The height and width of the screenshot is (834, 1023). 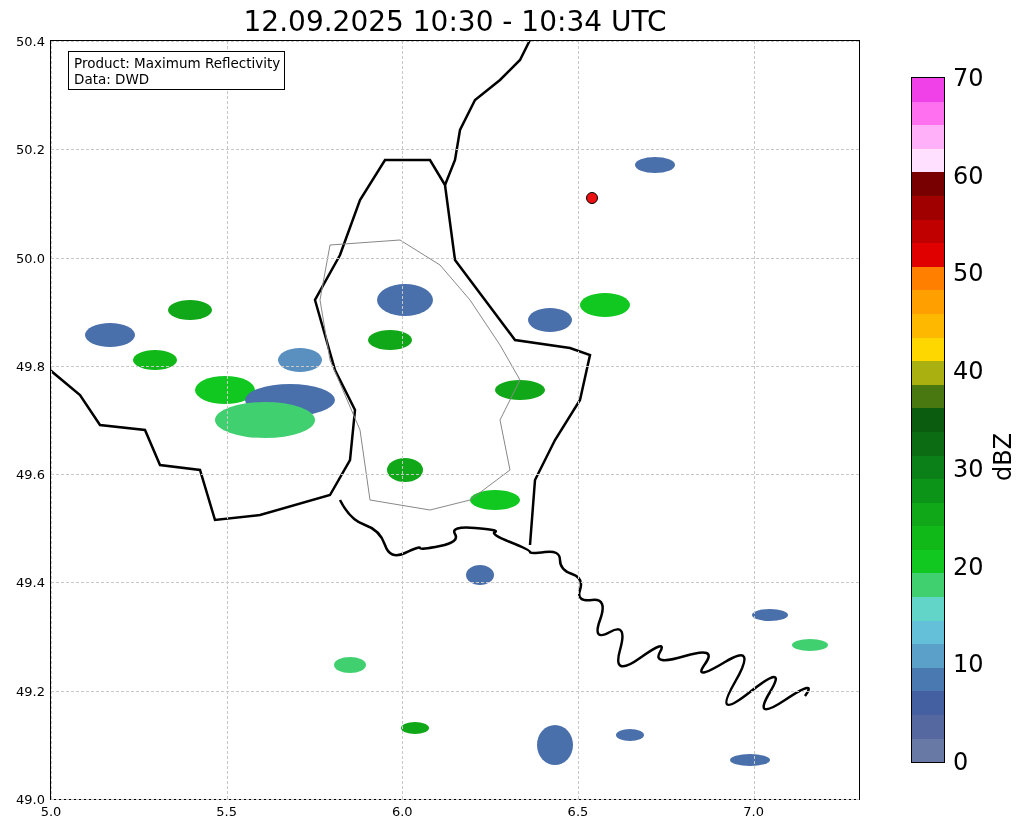 What do you see at coordinates (30, 582) in the screenshot?
I see `y-tick-label: 49.4` at bounding box center [30, 582].